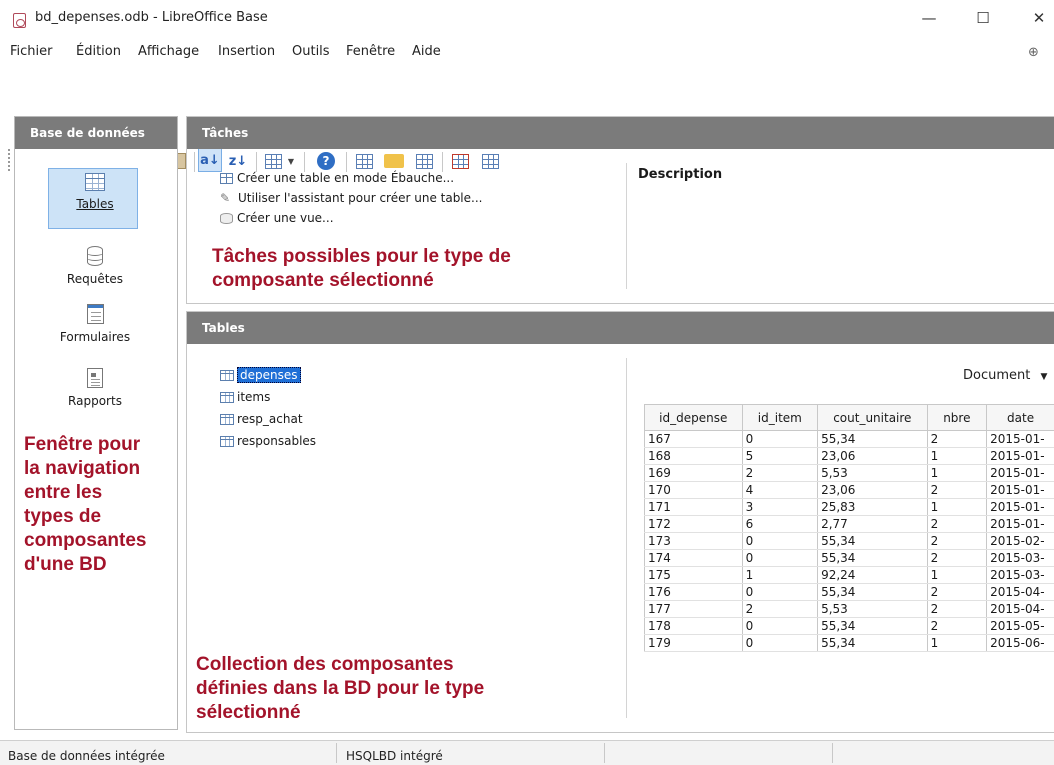  I want to click on table-cell: 174, so click(693, 558).